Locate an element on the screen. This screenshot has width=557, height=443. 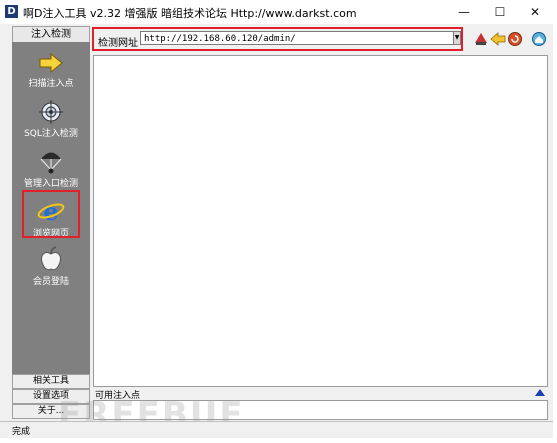
tool-member-login: 会员登陆 is located at coordinates (51, 266).